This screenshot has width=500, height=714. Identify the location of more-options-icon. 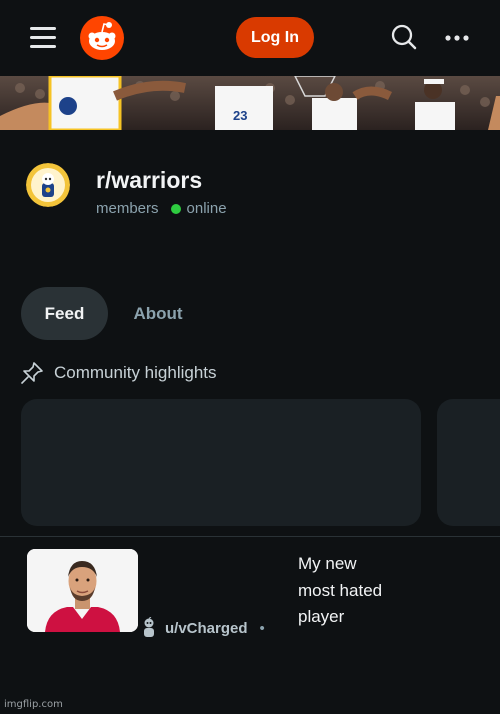
(457, 37).